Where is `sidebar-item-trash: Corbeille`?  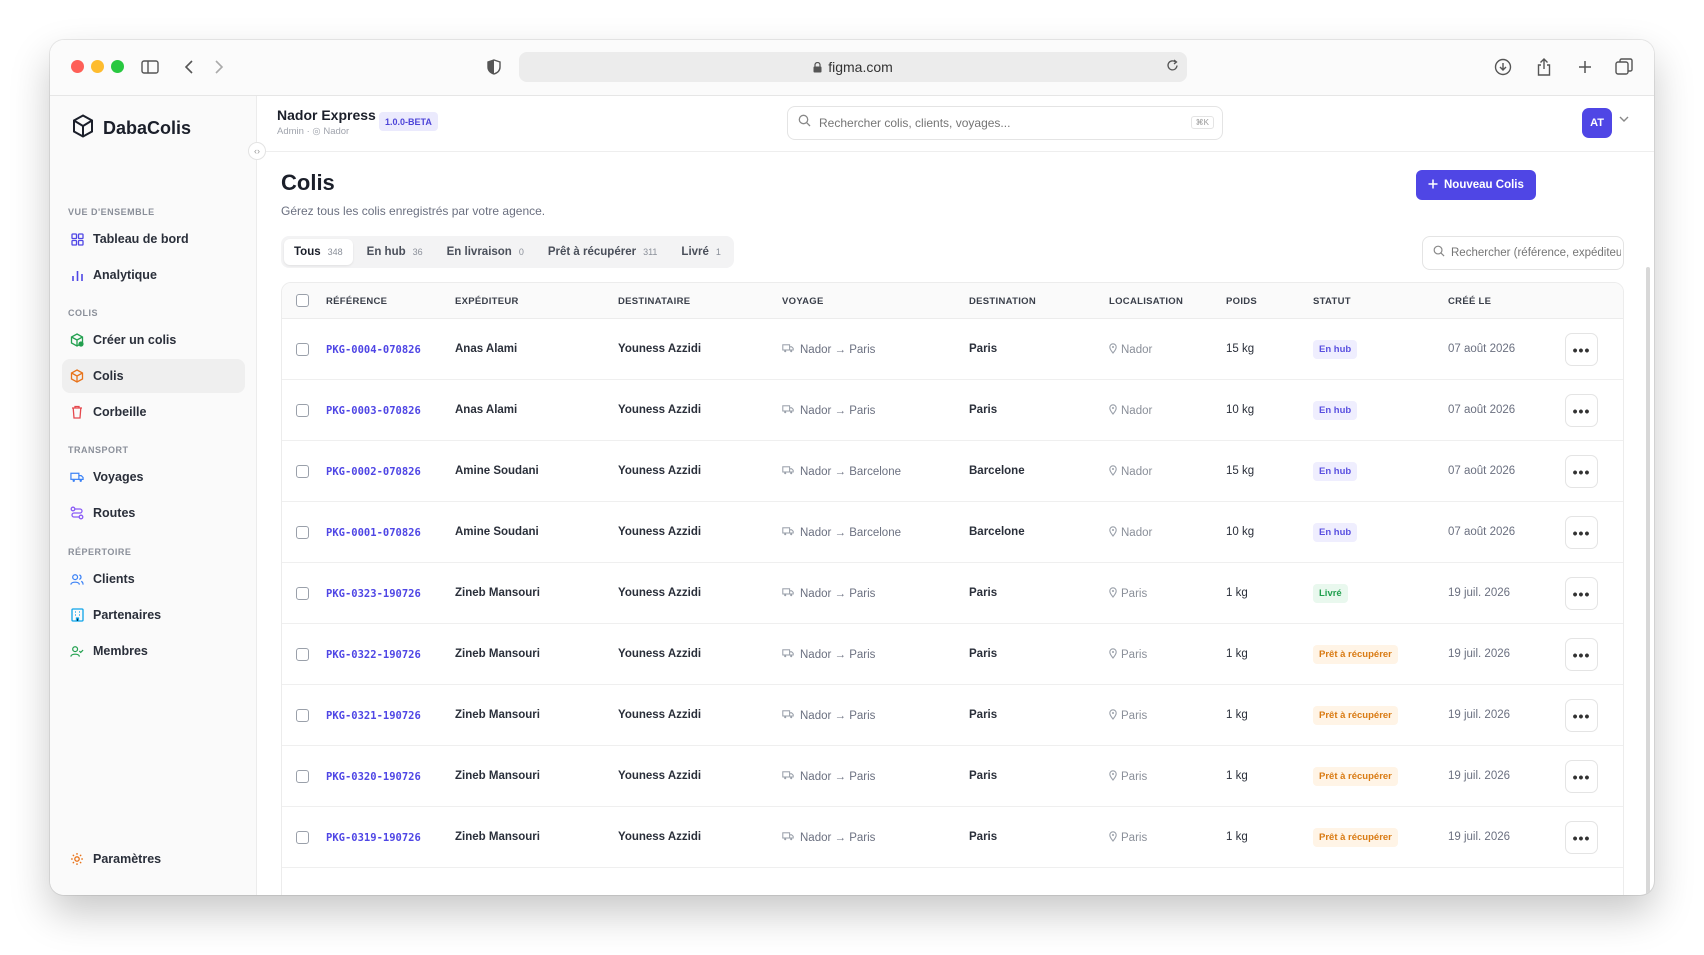
sidebar-item-trash: Corbeille is located at coordinates (153, 412).